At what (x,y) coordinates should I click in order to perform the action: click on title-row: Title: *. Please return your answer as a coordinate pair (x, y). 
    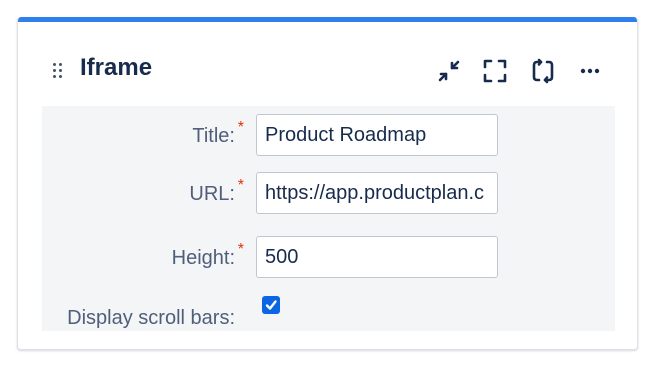
    Looking at the image, I should click on (328, 136).